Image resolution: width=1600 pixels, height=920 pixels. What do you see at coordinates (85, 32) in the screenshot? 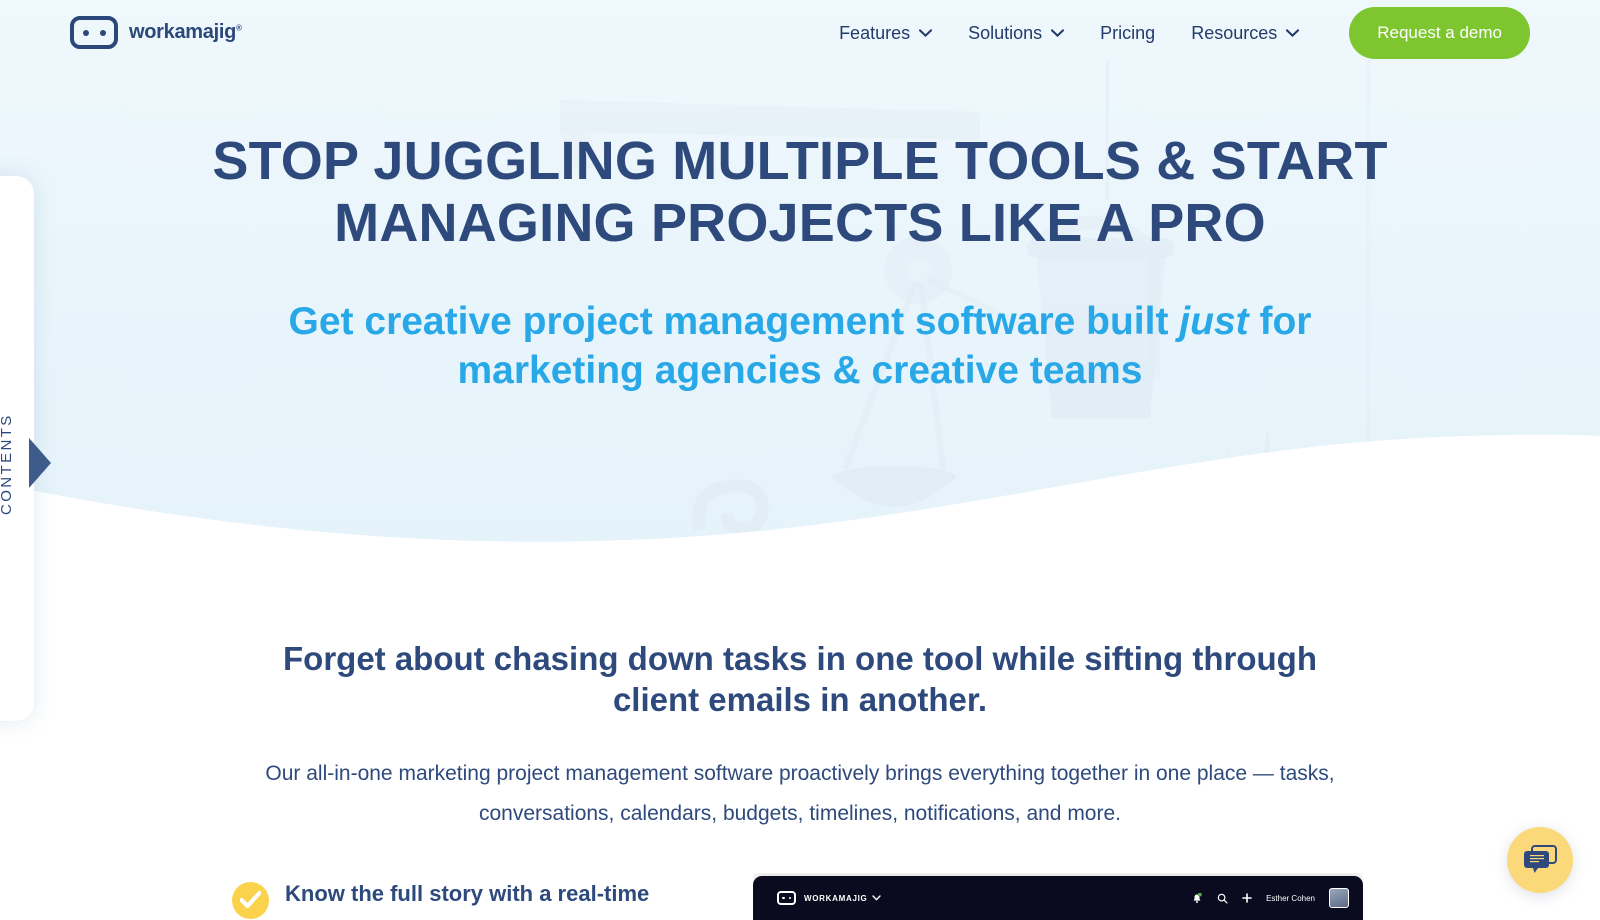
I see `logo-eye-left` at bounding box center [85, 32].